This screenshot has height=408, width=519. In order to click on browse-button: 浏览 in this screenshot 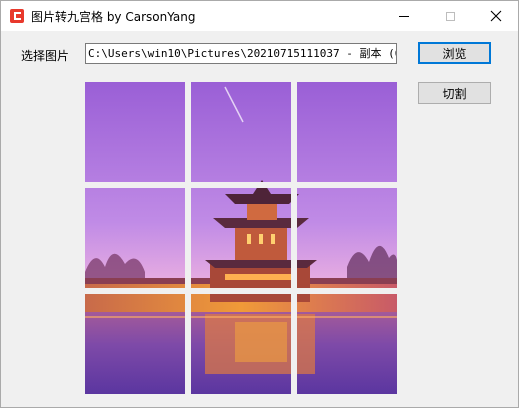, I will do `click(454, 53)`.